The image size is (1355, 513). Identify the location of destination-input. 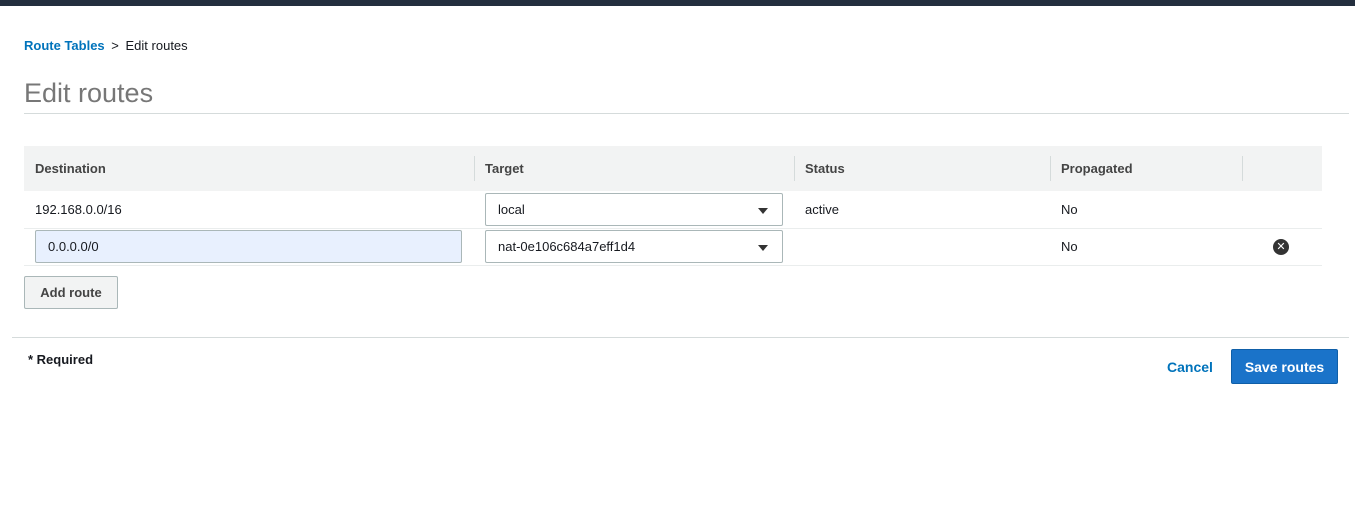
(248, 246).